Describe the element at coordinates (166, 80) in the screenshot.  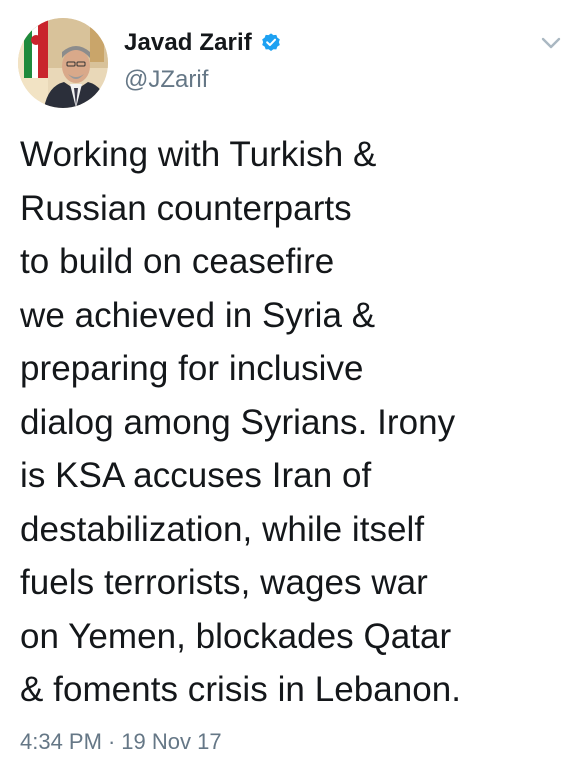
I see `user-handle: @JZarif` at that location.